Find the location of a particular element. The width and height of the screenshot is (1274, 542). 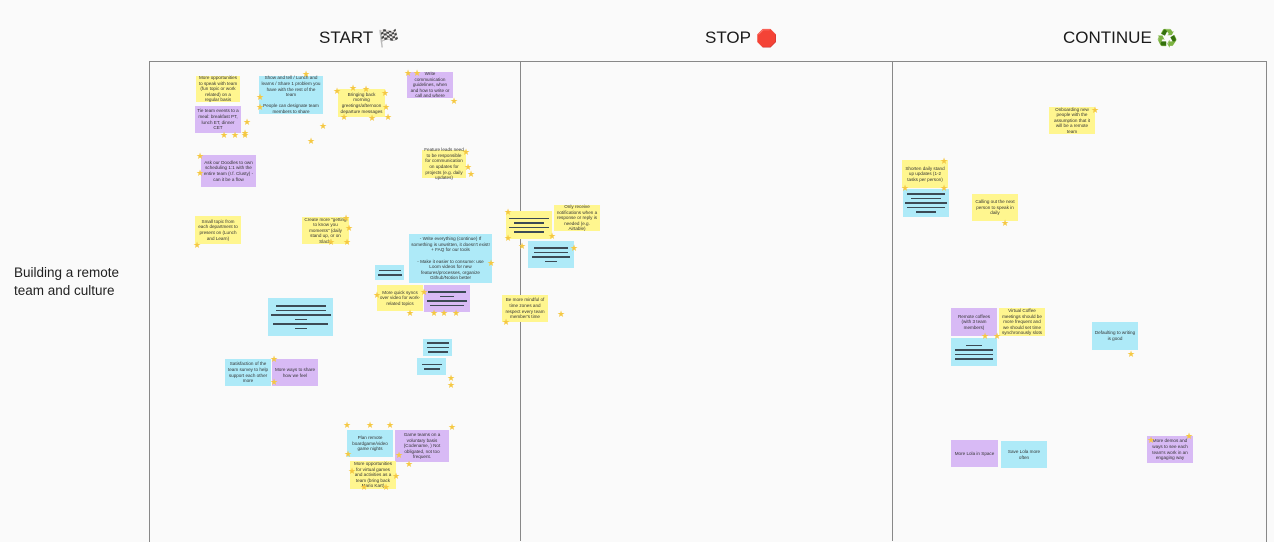

sticky-note: Plan remote boardgame/video game nights is located at coordinates (370, 443).